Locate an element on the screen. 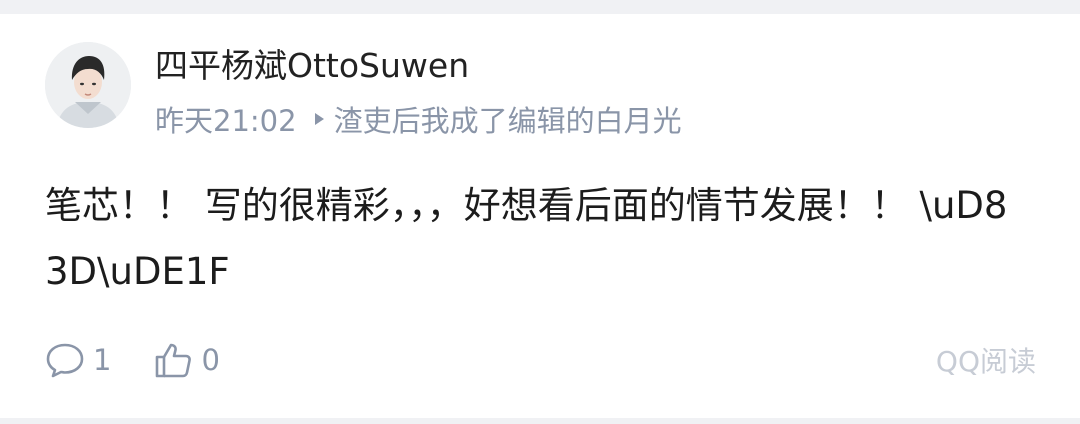 This screenshot has height=424, width=1080. comment-bubble-icon is located at coordinates (65, 360).